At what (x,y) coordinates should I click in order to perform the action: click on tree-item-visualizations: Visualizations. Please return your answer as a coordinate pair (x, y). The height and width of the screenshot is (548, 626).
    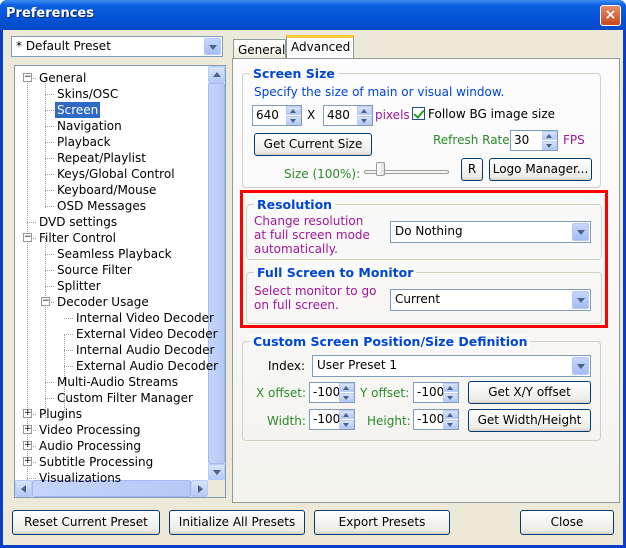
    Looking at the image, I should click on (80, 478).